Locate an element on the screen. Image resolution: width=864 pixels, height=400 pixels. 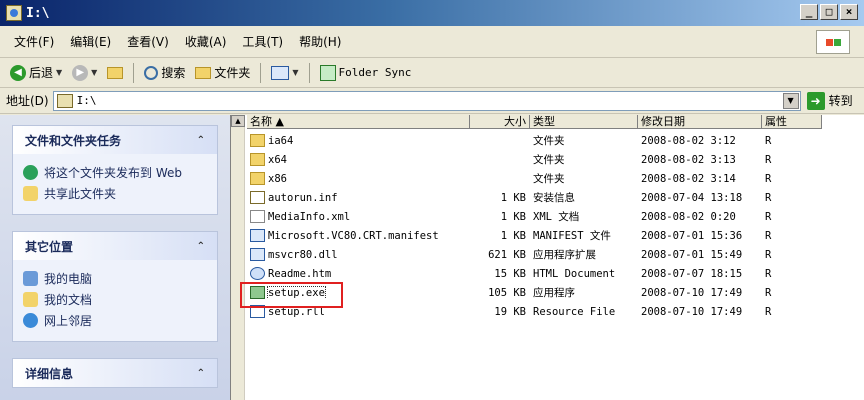
my-computer-link: 我的电脑 is located at coordinates (115, 278).